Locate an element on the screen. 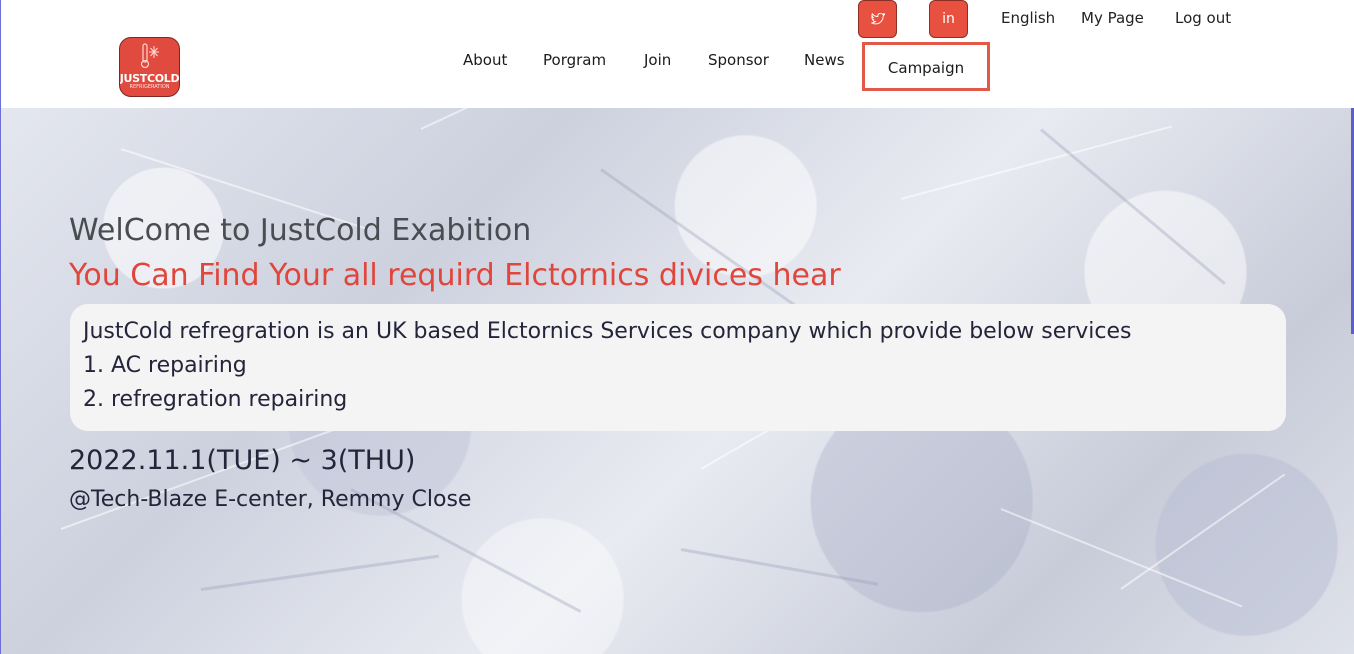 The image size is (1354, 654). service-item: 1. AC repairing is located at coordinates (165, 365).